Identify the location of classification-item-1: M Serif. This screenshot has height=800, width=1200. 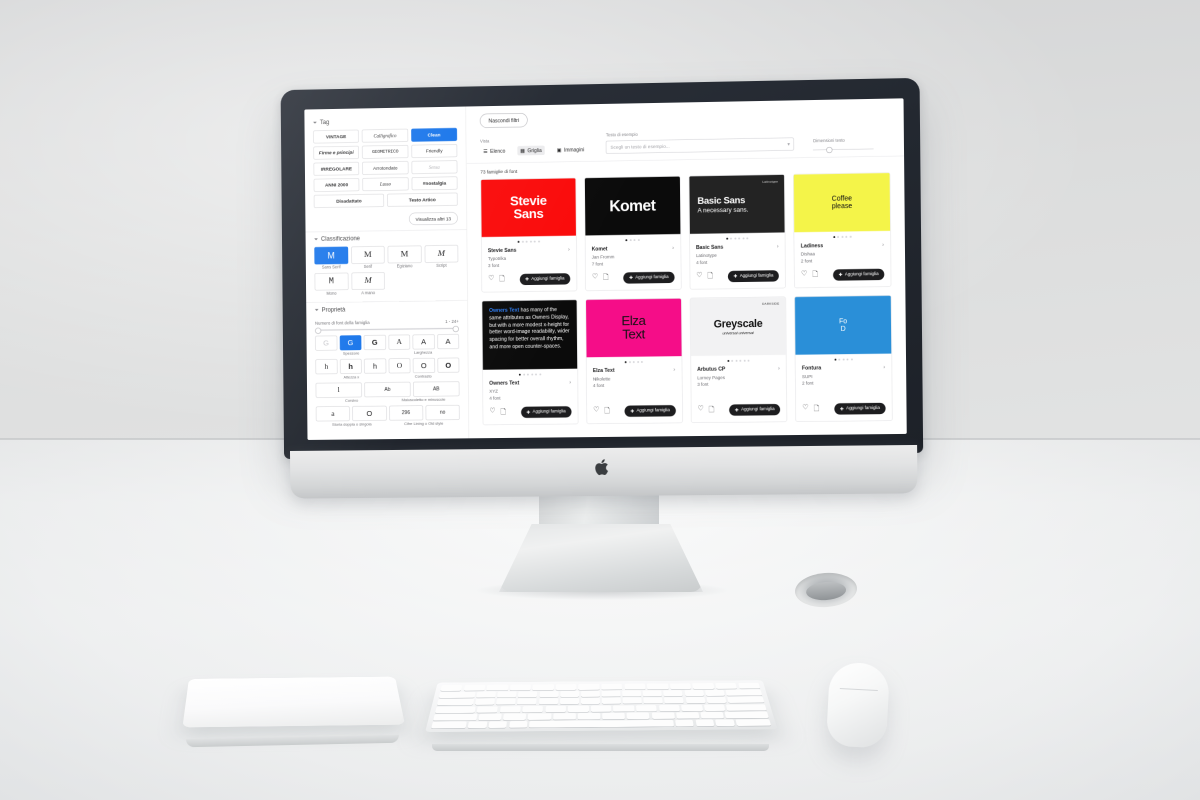
(367, 257).